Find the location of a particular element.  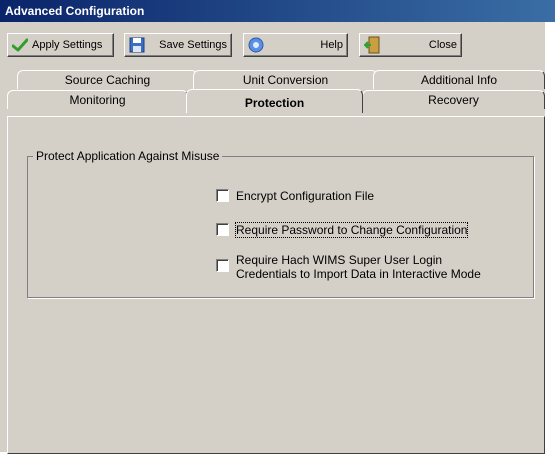

encrypt-configuration-option: Encrypt Configuration File is located at coordinates (295, 196).